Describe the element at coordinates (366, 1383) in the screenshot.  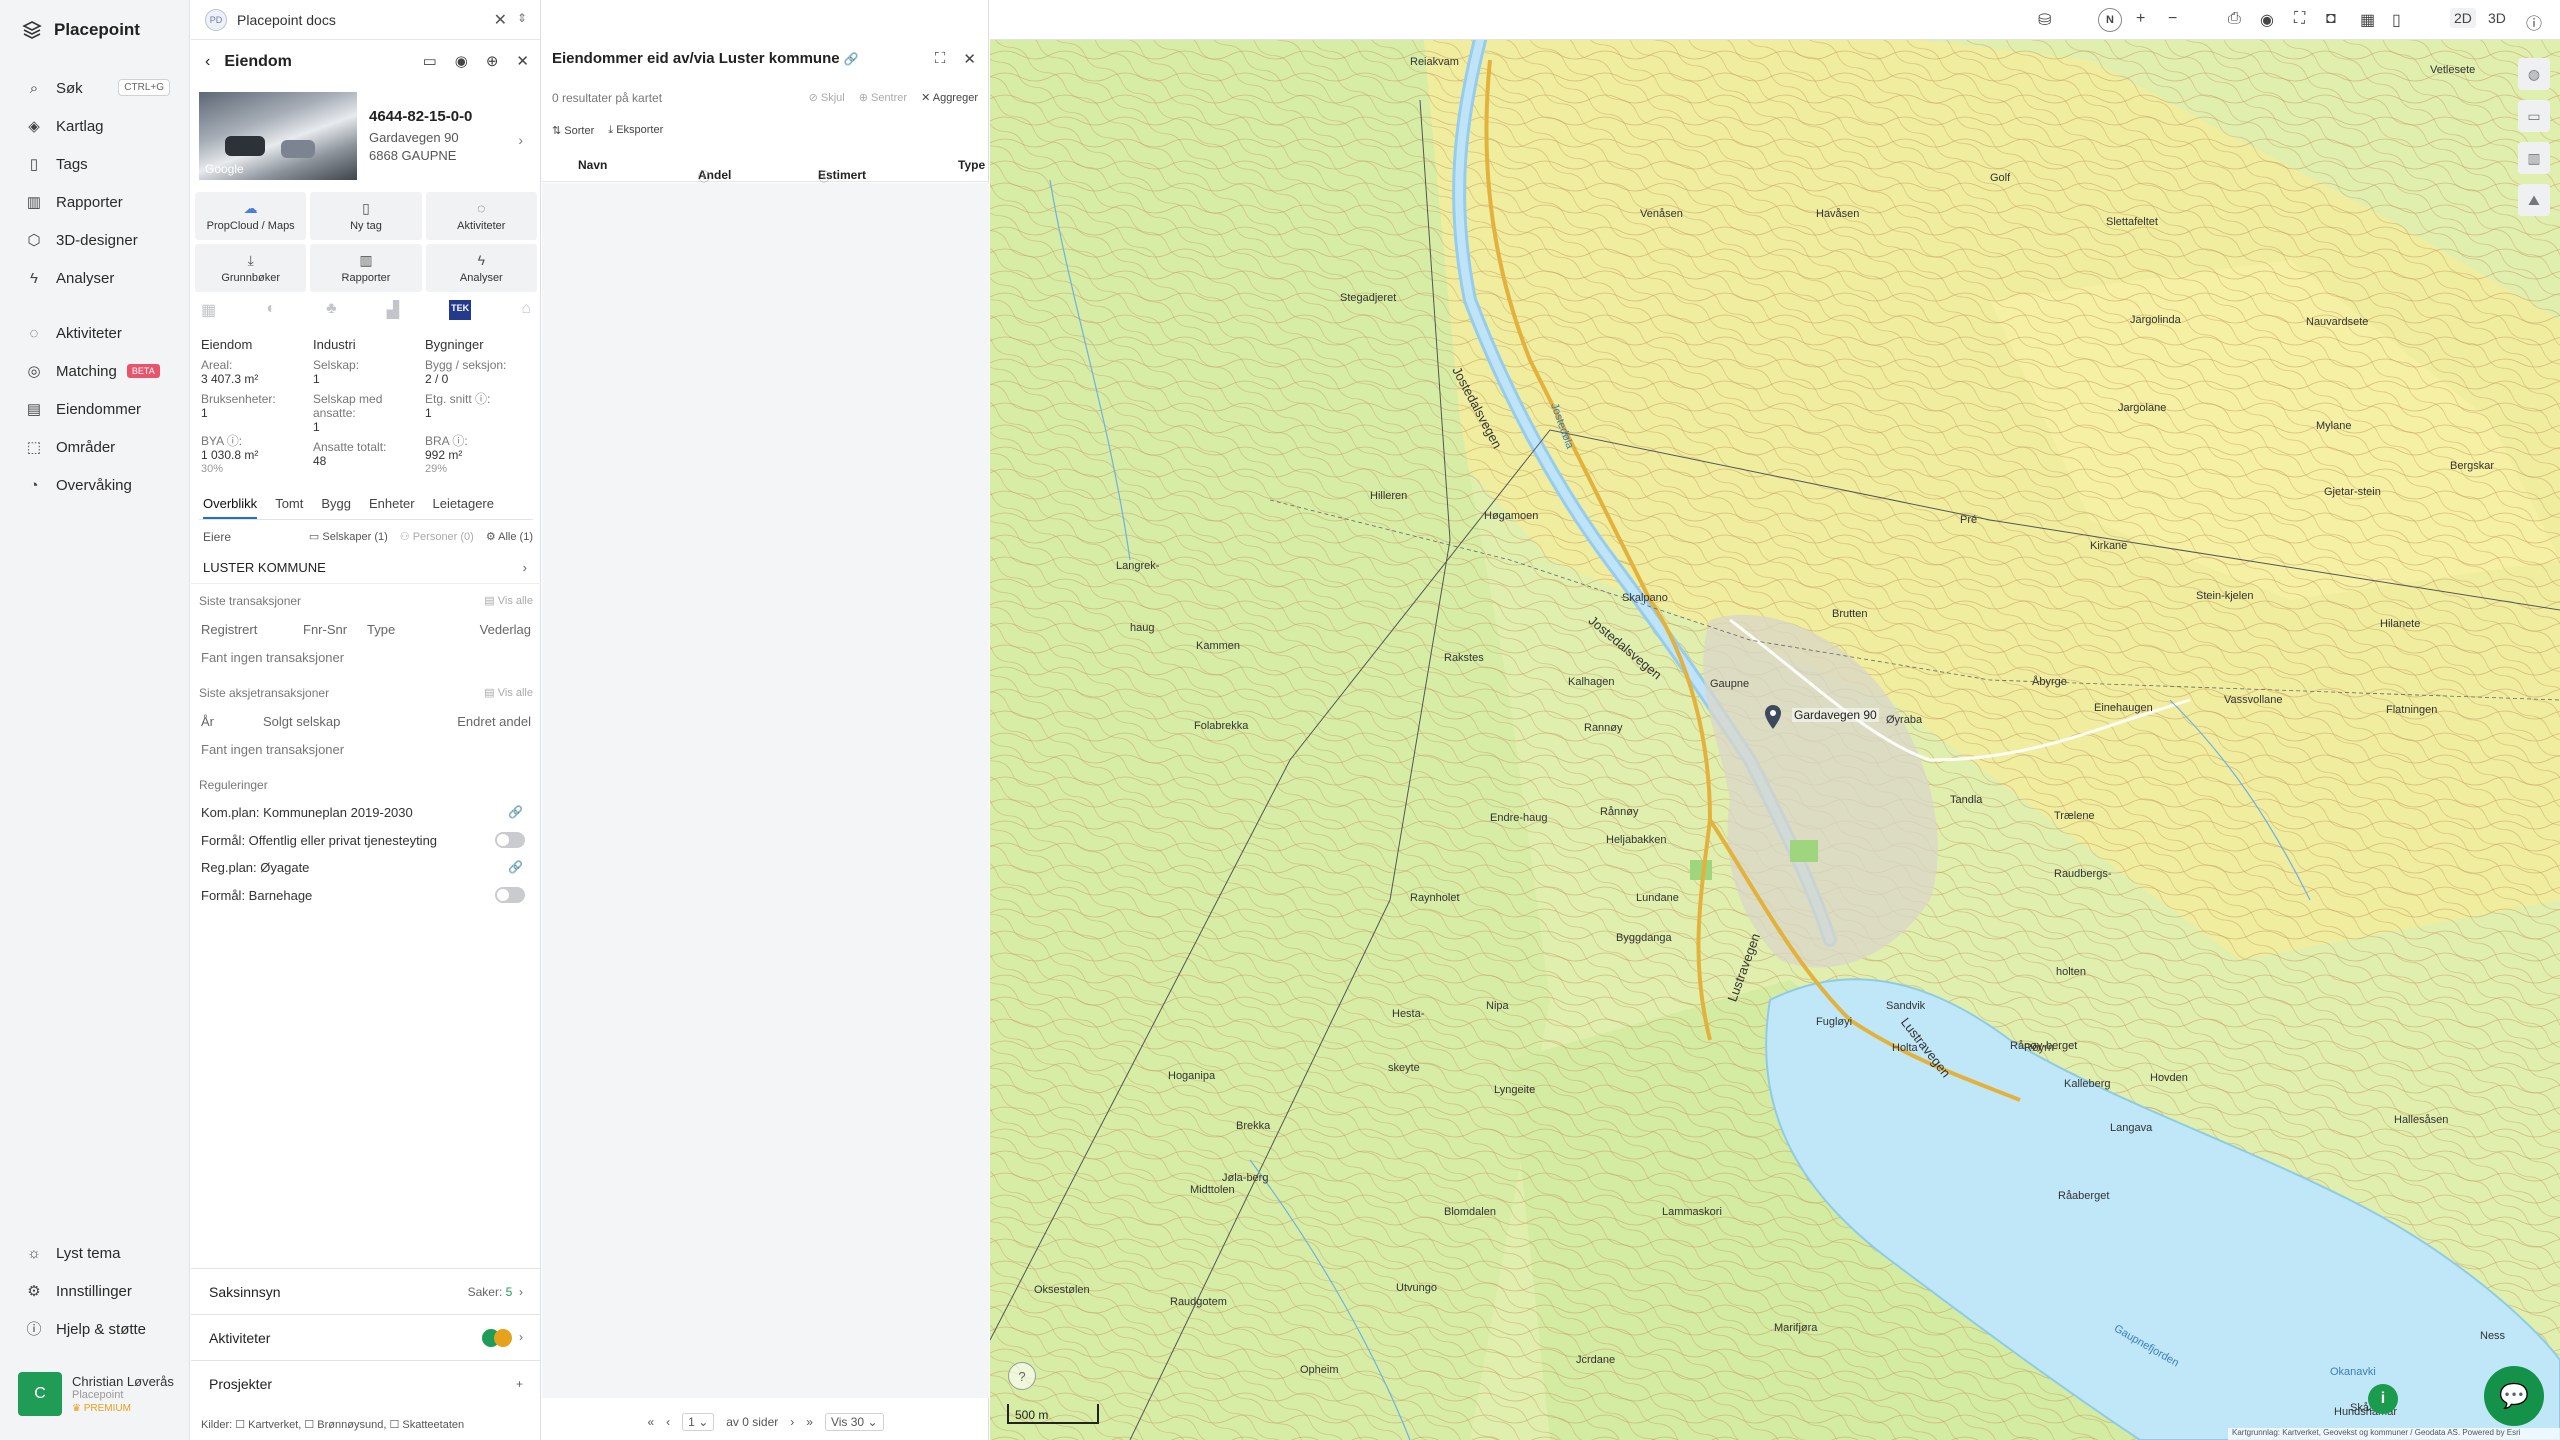
I see `prosjekter-row: Prosjekter +` at that location.